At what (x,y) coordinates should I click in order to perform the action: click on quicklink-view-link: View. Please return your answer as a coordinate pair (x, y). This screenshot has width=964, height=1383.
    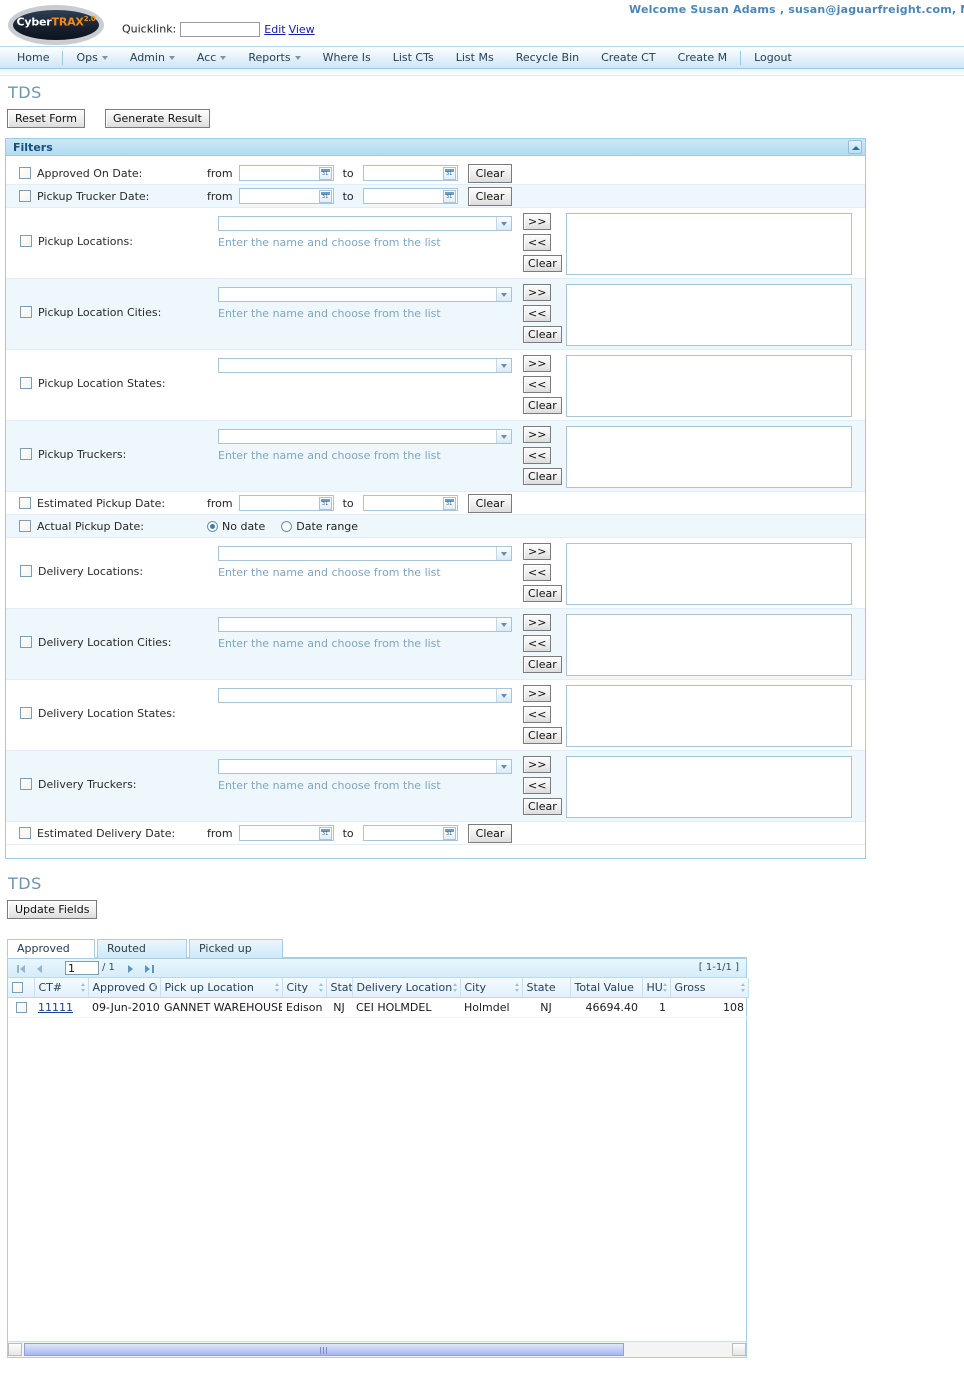
    Looking at the image, I should click on (302, 29).